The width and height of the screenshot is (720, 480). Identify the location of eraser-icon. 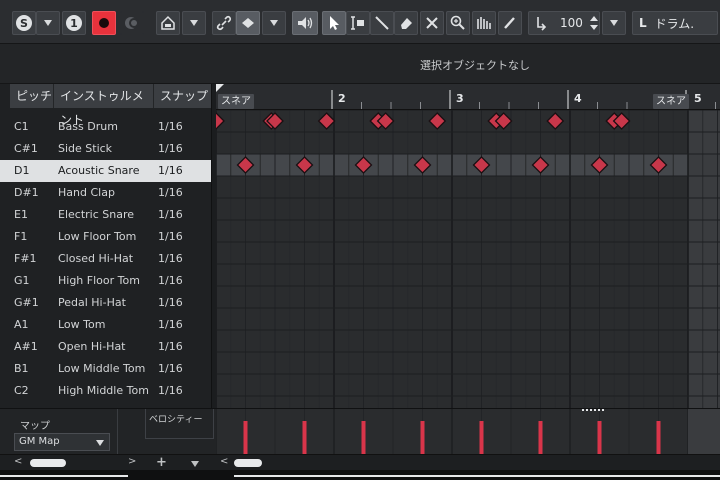
(406, 23).